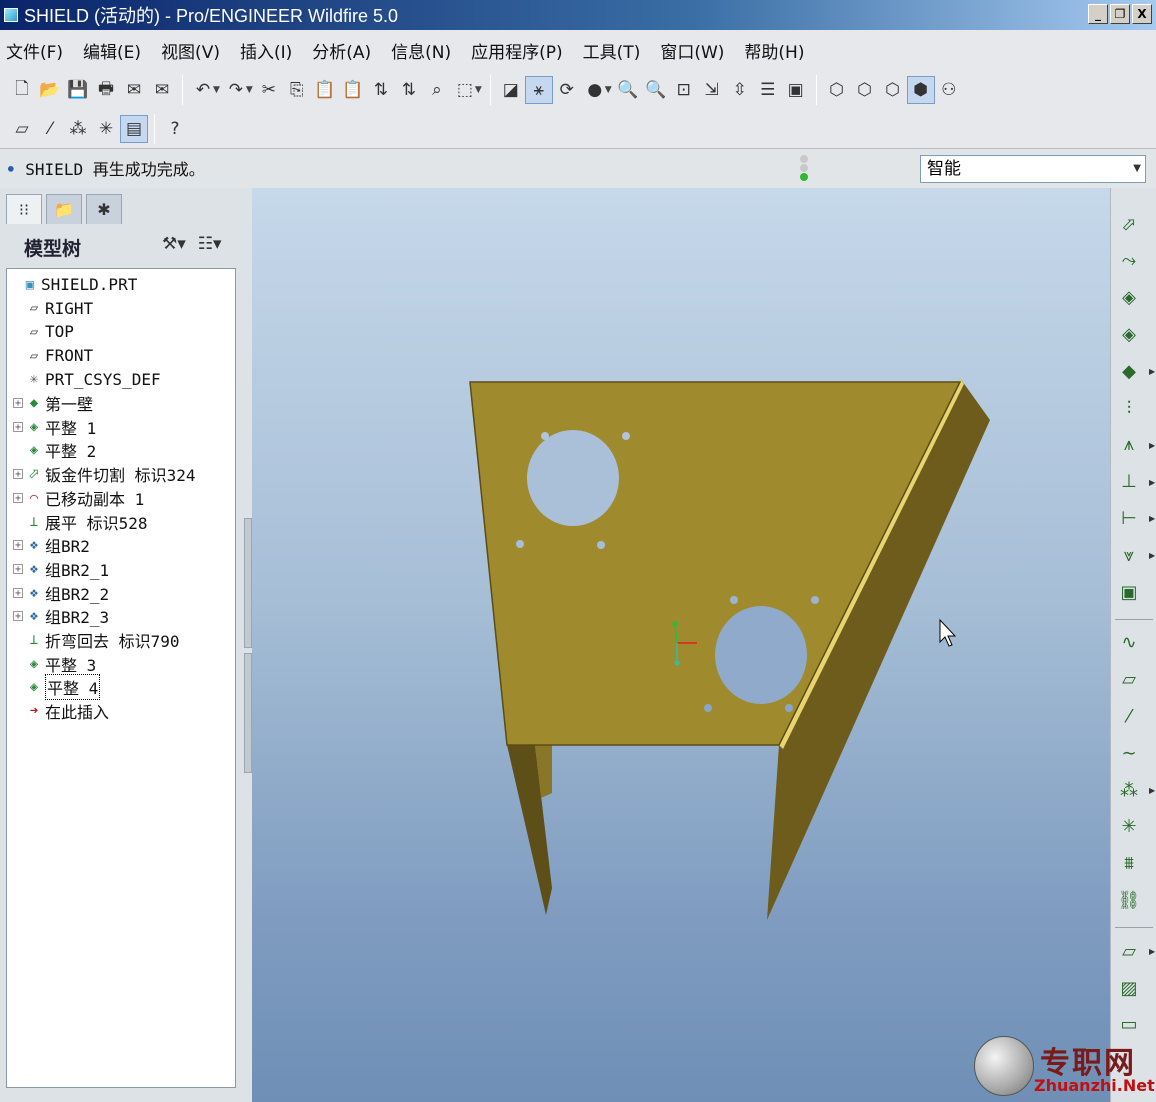 The height and width of the screenshot is (1102, 1156). Describe the element at coordinates (78, 129) in the screenshot. I see `datum-point-display-icon: ⁂` at that location.